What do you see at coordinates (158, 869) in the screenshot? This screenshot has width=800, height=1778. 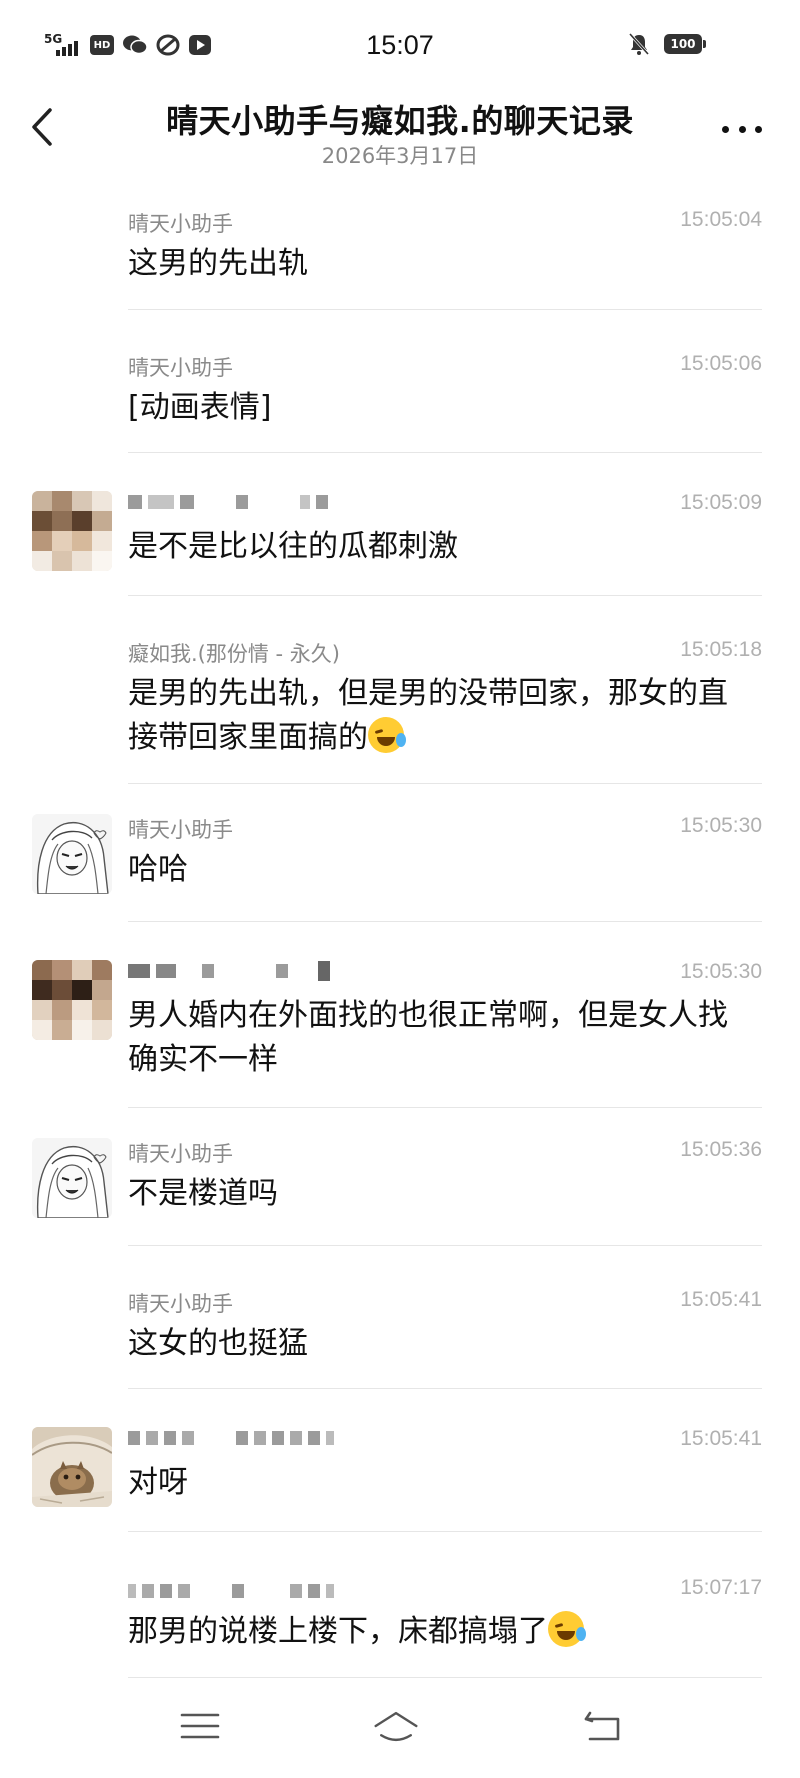 I see `message-text: 哈哈` at bounding box center [158, 869].